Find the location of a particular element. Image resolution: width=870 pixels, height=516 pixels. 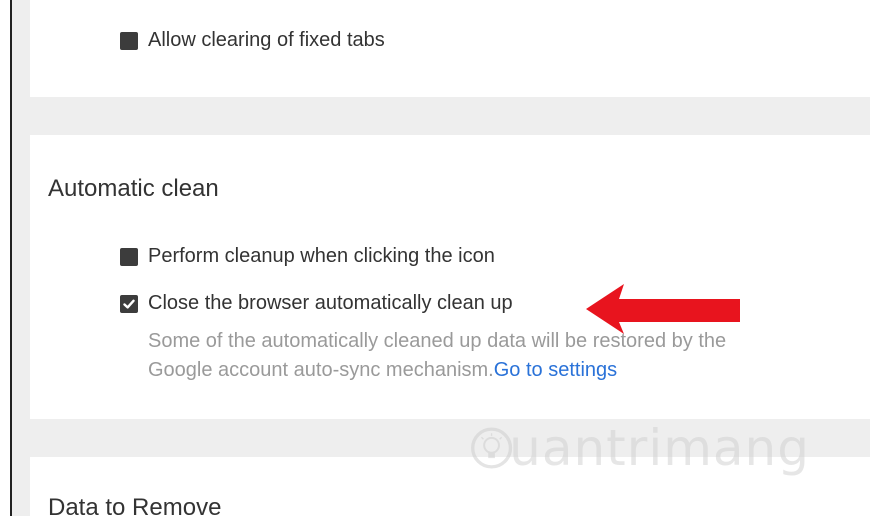

fixed-tabs-option: Allow clearing of fixed tabs is located at coordinates (252, 40).